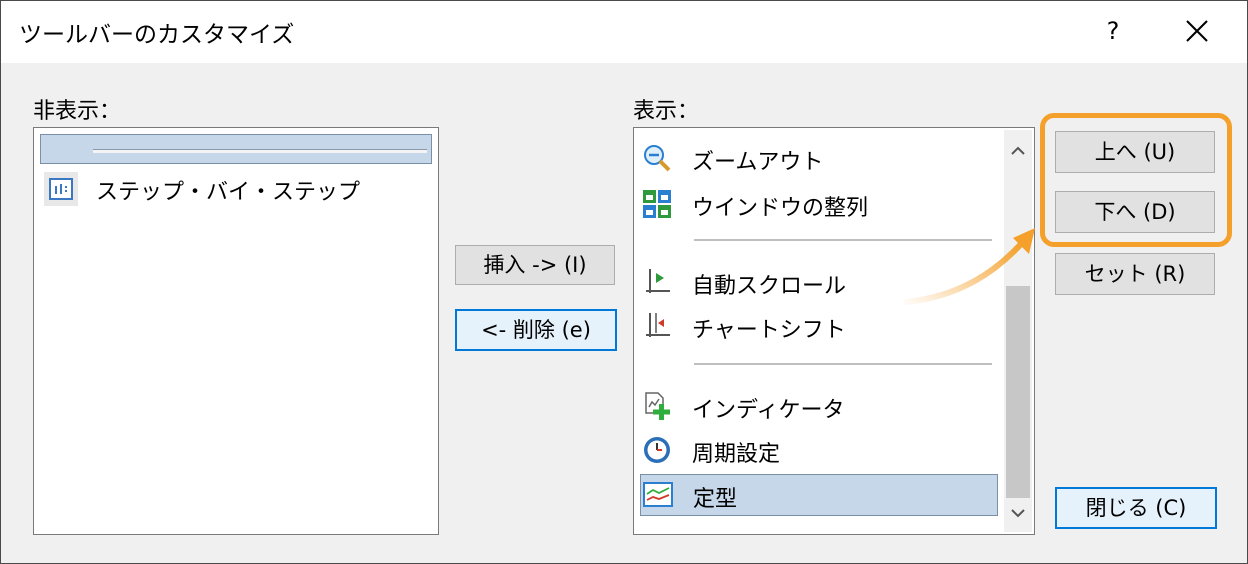 This screenshot has height=564, width=1248. I want to click on list-item-label: ズームアウト, so click(758, 162).